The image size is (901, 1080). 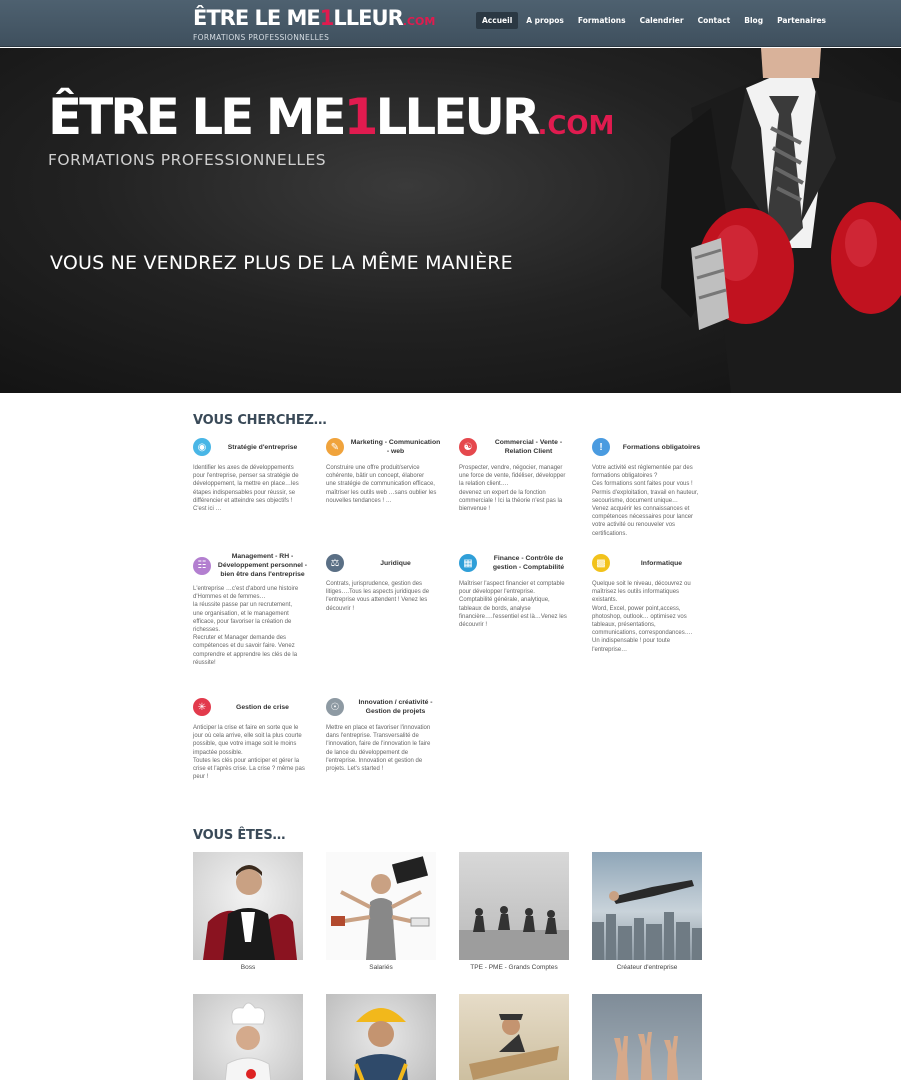 I want to click on crisis-icon: ✳, so click(x=202, y=707).